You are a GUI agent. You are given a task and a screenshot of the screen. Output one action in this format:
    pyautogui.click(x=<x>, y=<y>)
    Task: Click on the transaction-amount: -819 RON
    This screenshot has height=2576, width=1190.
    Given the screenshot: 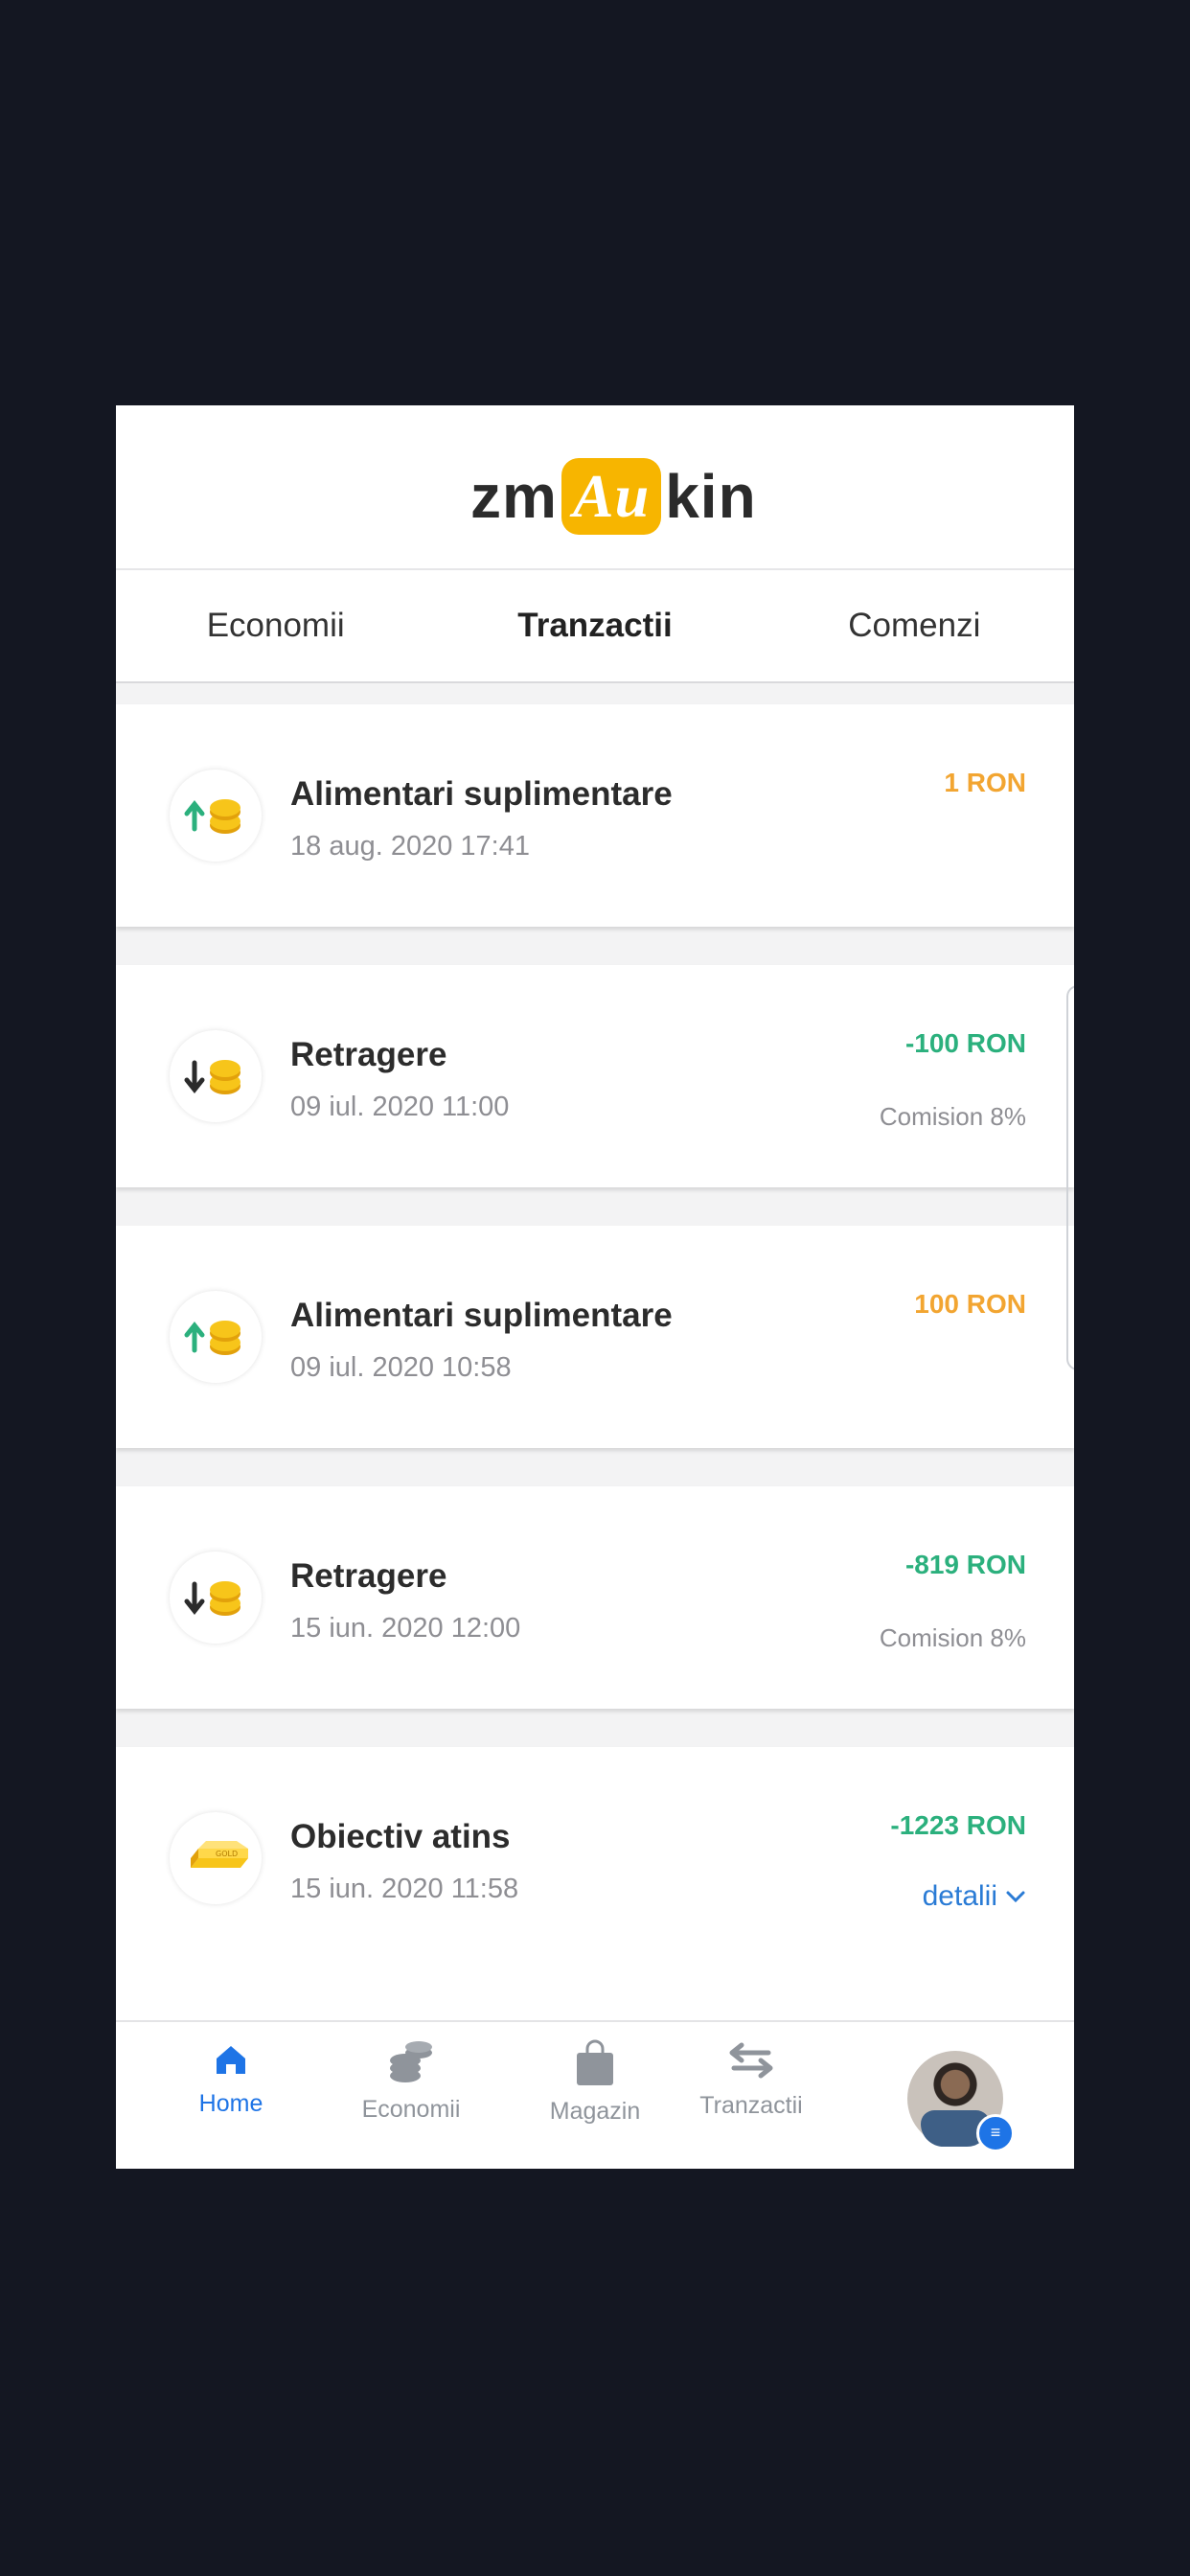 What is the action you would take?
    pyautogui.click(x=965, y=1564)
    